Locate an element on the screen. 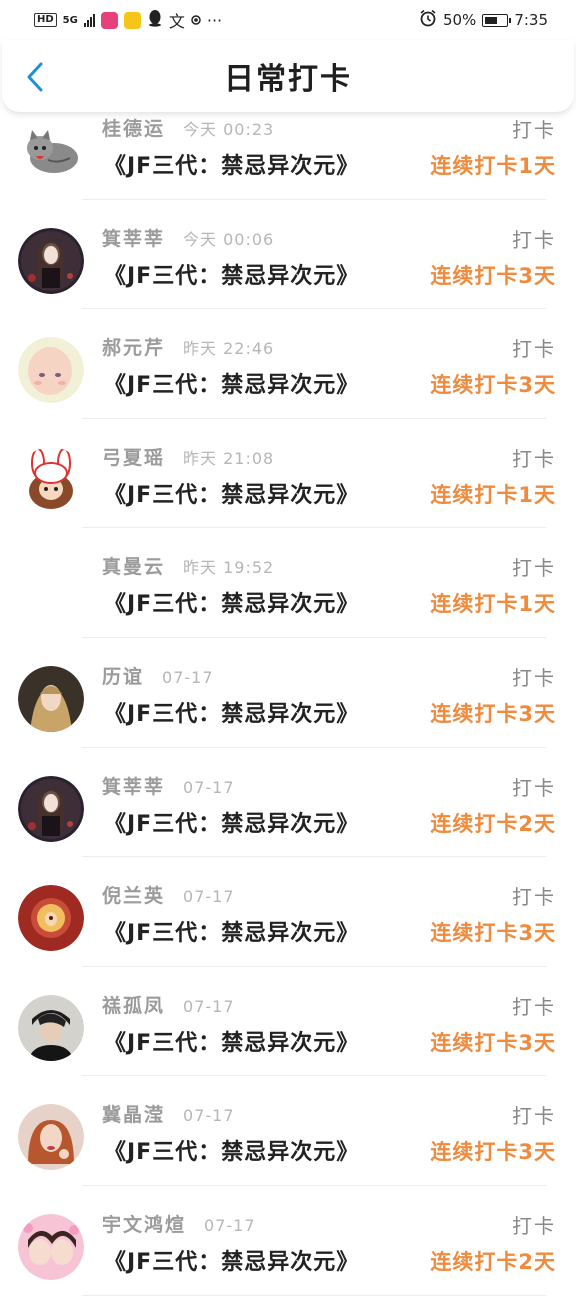 The image size is (576, 1296). cat-avatar-icon is located at coordinates (51, 151).